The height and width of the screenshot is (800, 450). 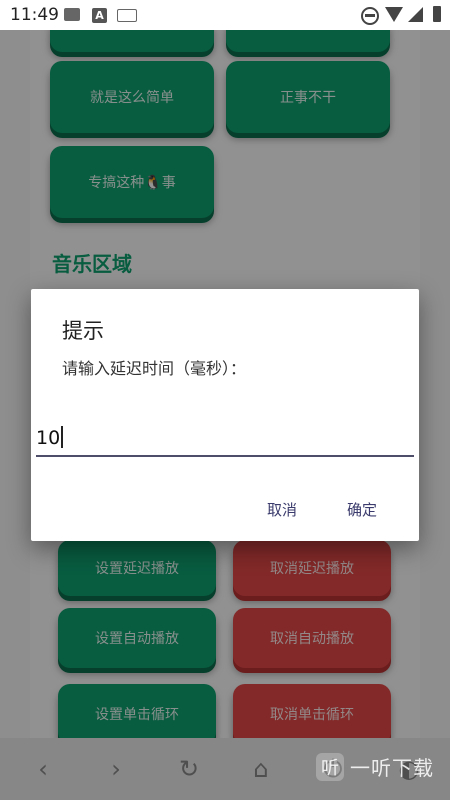 I want to click on dialog-title: 提示, so click(x=83, y=331).